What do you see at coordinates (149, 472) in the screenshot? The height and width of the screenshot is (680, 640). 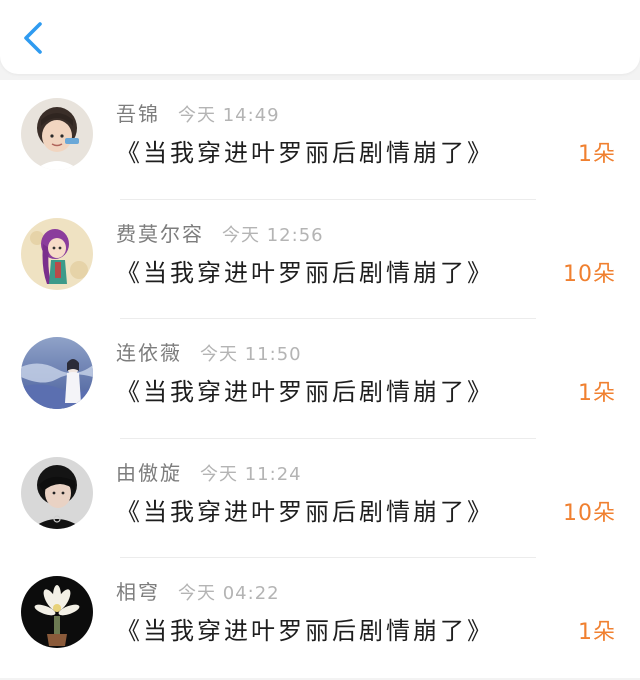 I see `sender-name: 由傲旋` at bounding box center [149, 472].